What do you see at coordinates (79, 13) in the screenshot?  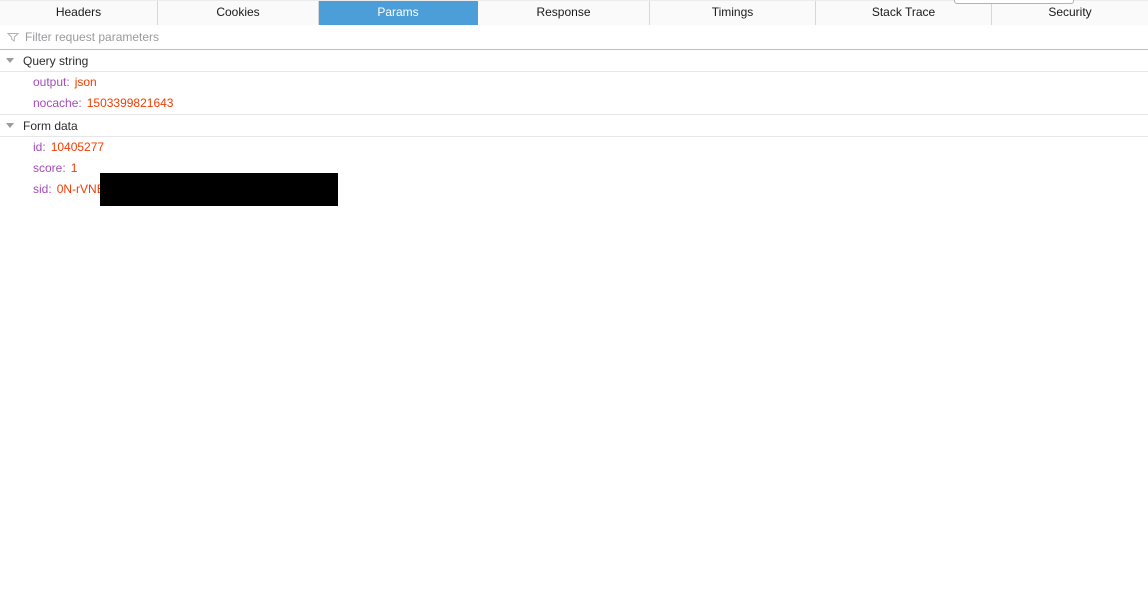 I see `tab-headers: Headers` at bounding box center [79, 13].